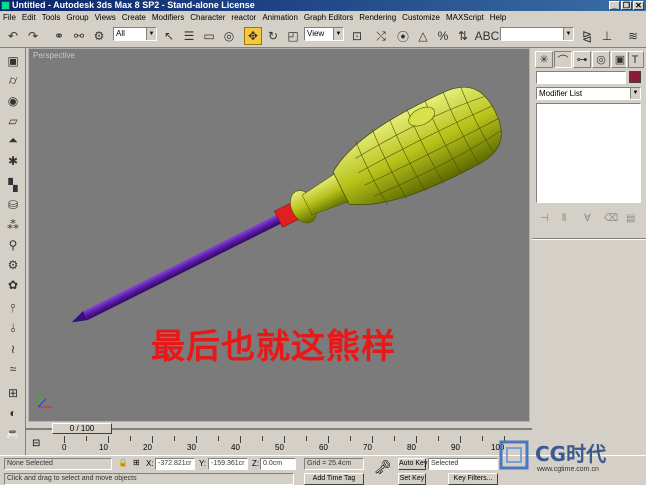 The width and height of the screenshot is (646, 485). Describe the element at coordinates (13, 432) in the screenshot. I see `render-icon: ☕` at that location.